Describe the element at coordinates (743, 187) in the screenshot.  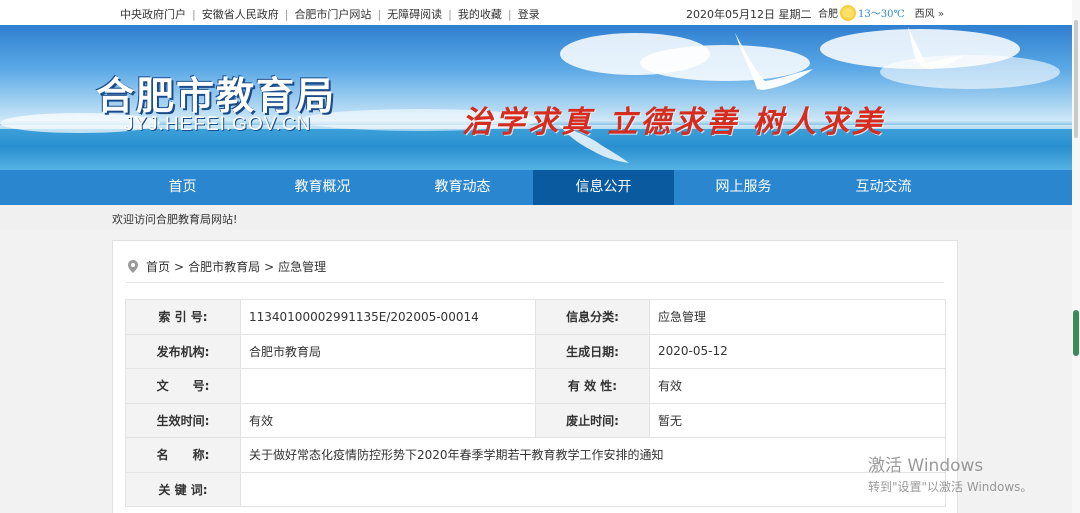
I see `nav-online-service: 网上服务` at that location.